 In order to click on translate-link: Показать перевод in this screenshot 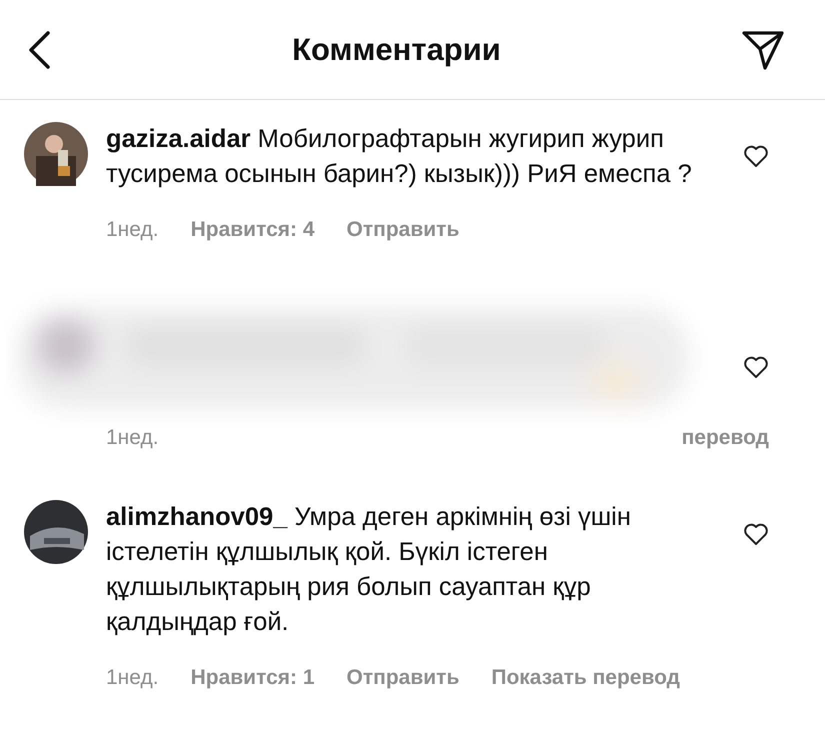, I will do `click(585, 678)`.